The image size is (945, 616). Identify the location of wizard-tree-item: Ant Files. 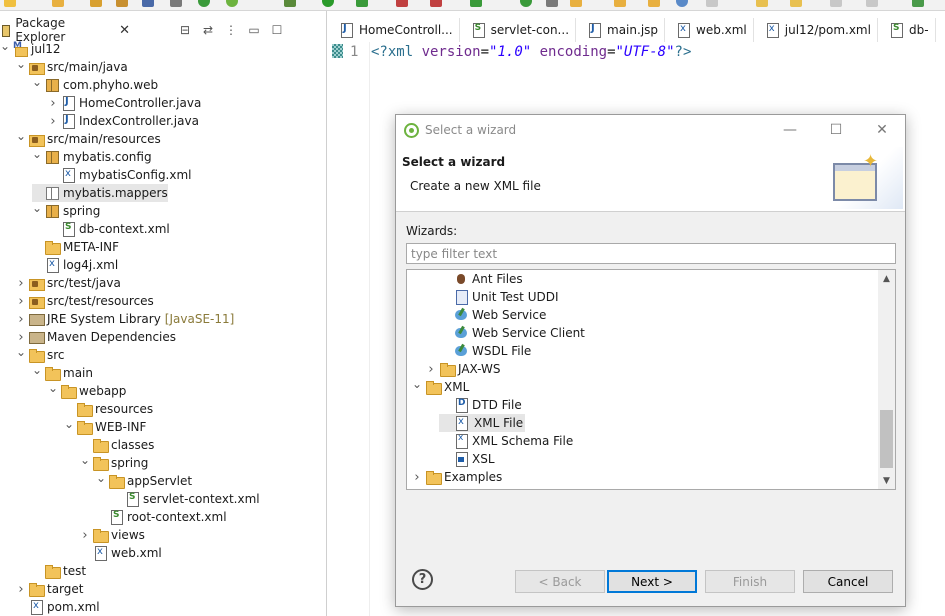
(481, 279).